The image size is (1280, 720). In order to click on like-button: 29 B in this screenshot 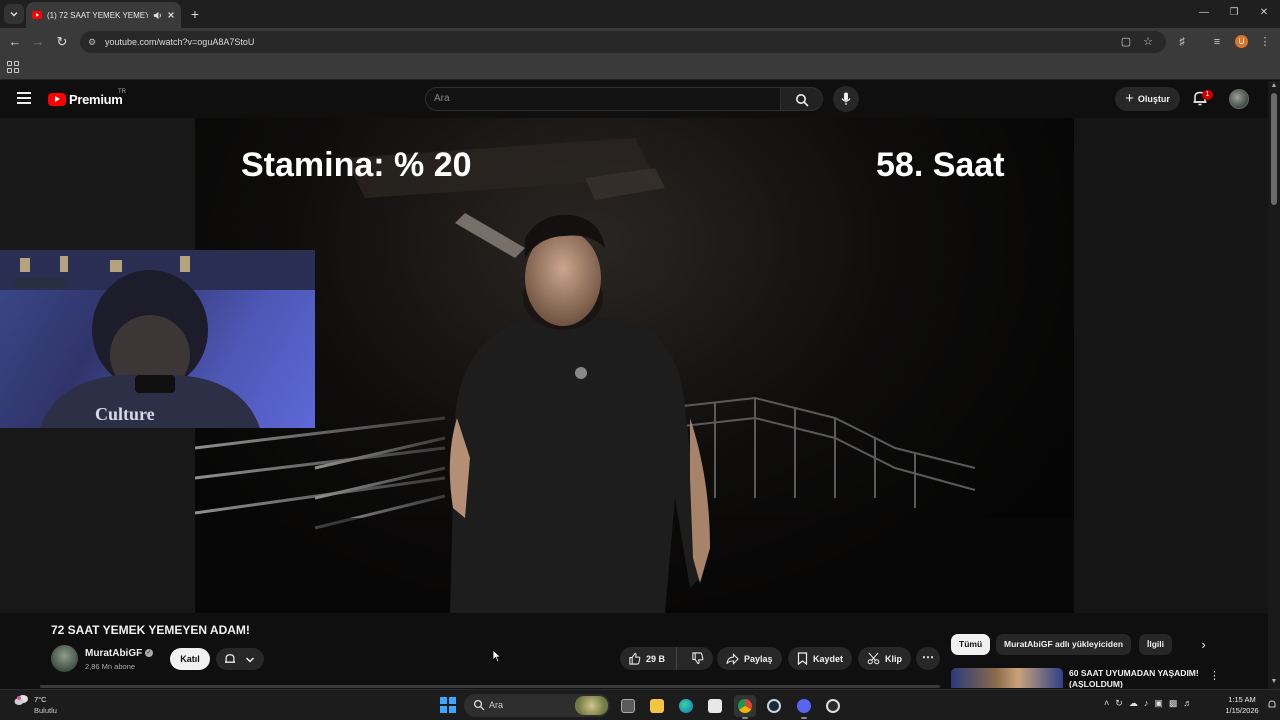, I will do `click(648, 658)`.